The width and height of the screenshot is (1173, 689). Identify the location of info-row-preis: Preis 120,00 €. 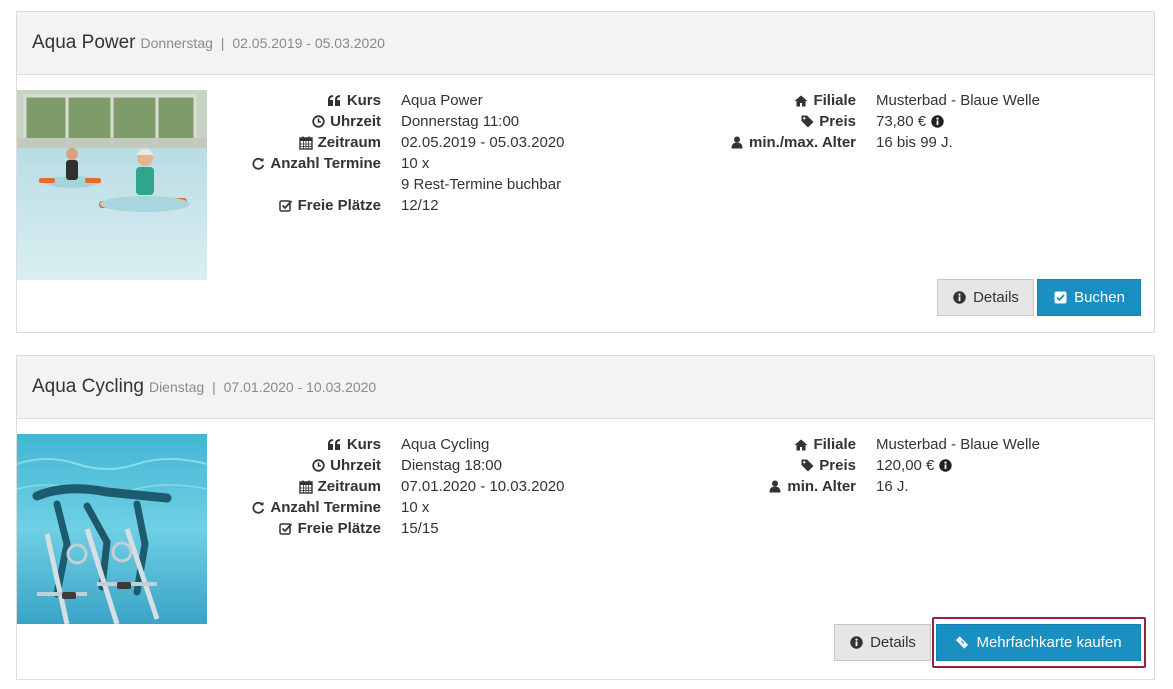
(848, 465).